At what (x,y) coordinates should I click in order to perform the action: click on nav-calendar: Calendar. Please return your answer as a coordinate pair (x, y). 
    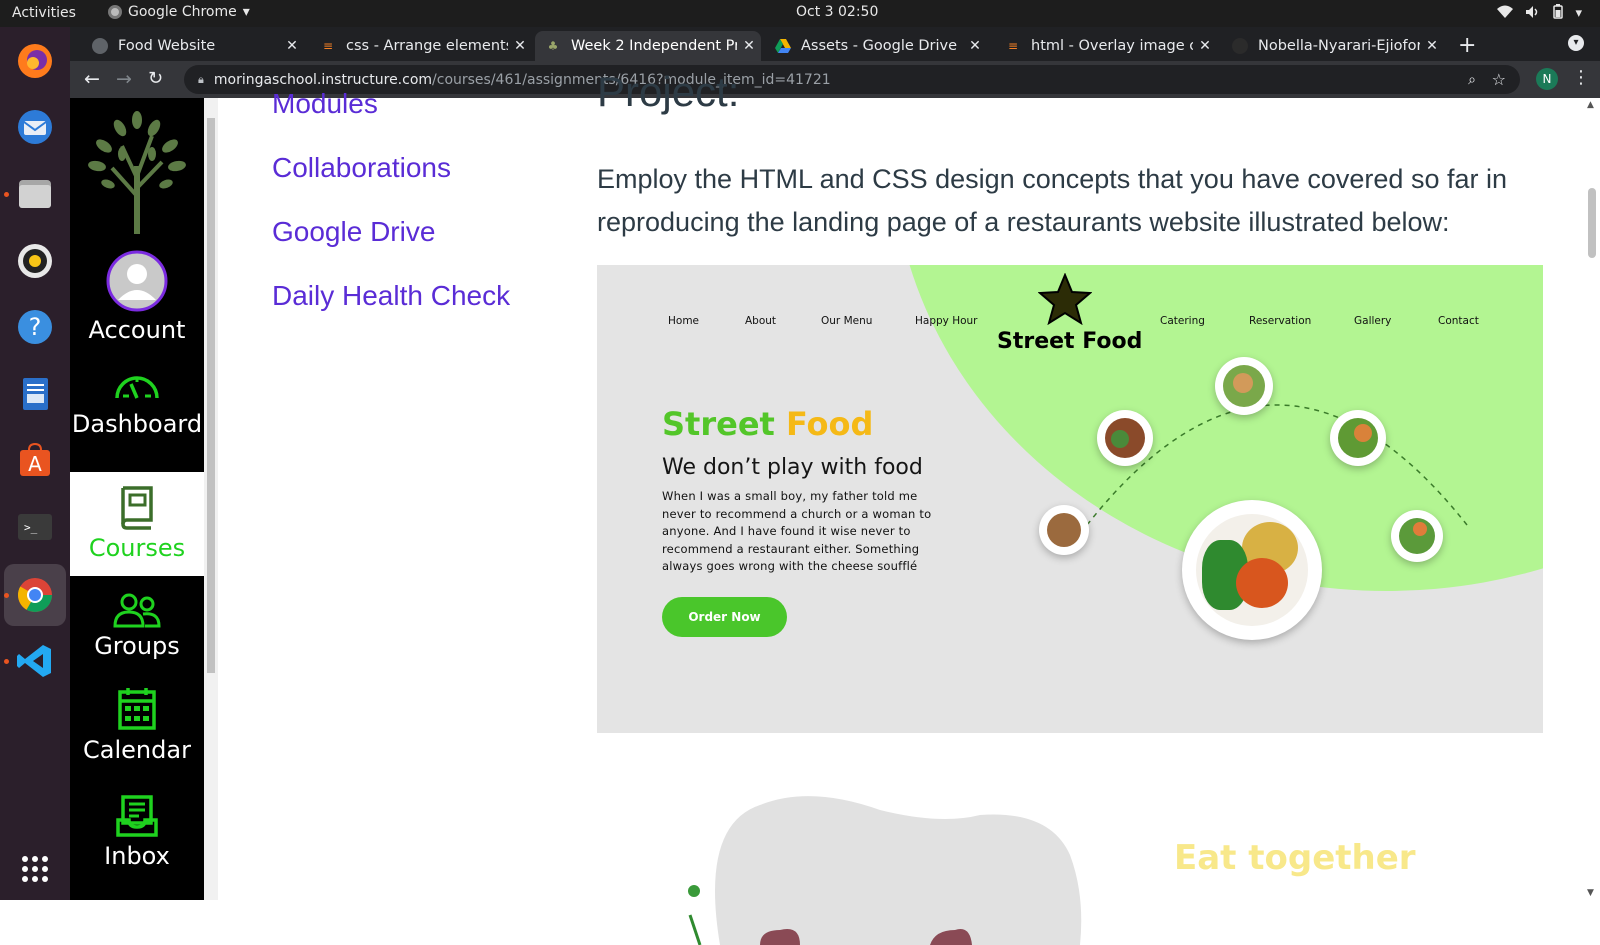
    Looking at the image, I should click on (137, 738).